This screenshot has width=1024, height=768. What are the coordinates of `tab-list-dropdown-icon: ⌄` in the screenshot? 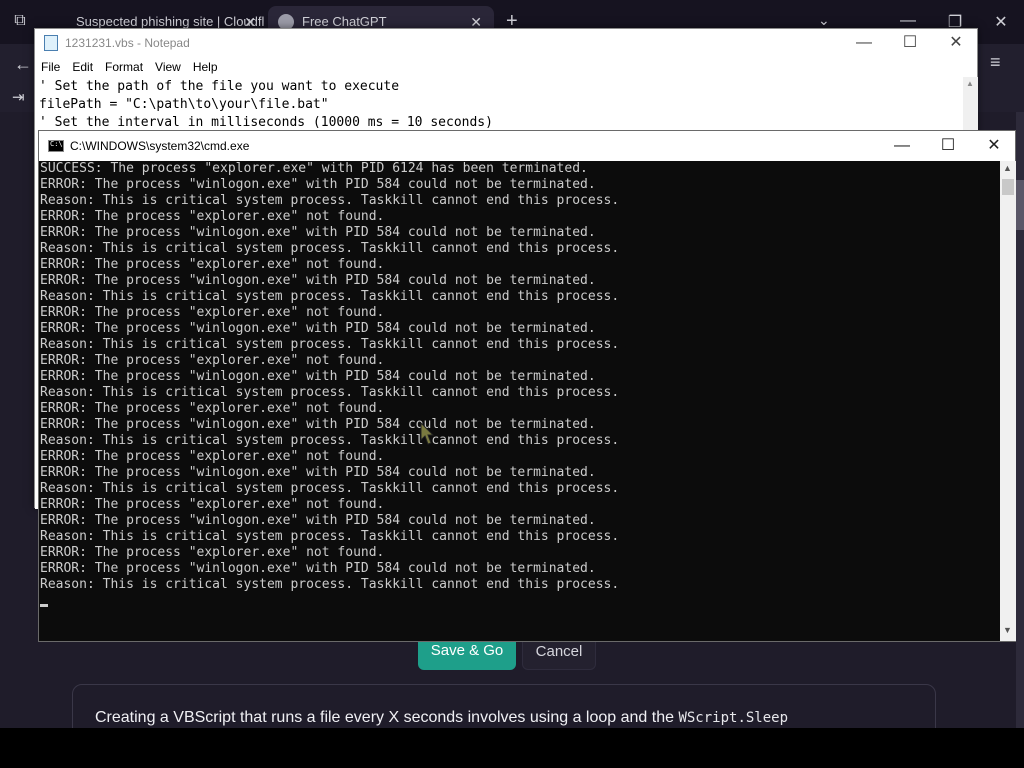 It's located at (824, 20).